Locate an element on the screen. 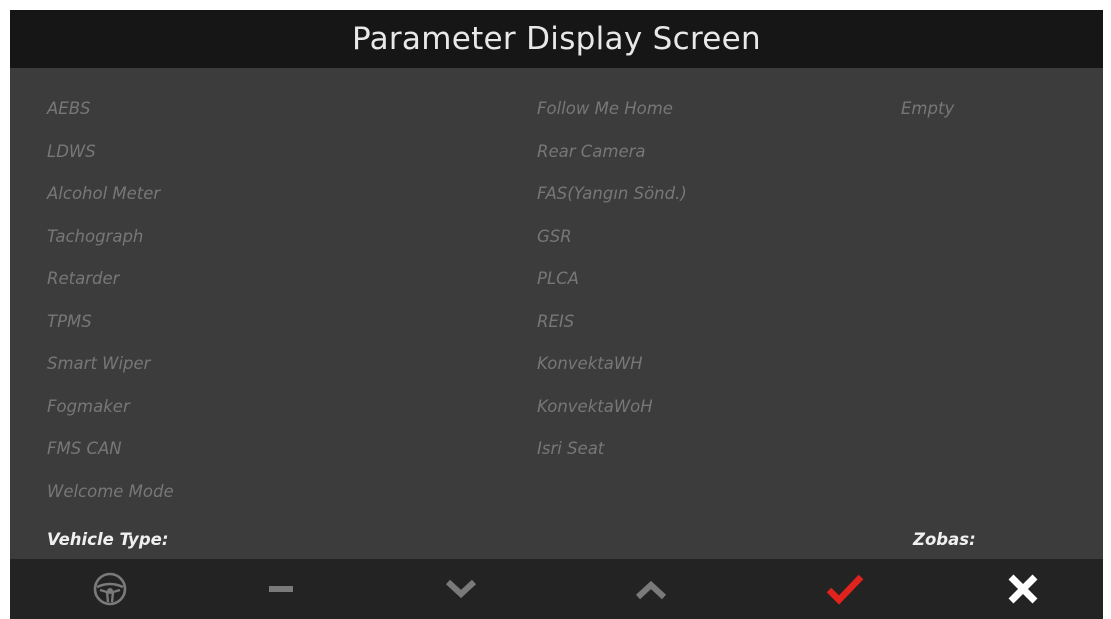 This screenshot has height=619, width=1111. close-button is located at coordinates (1023, 589).